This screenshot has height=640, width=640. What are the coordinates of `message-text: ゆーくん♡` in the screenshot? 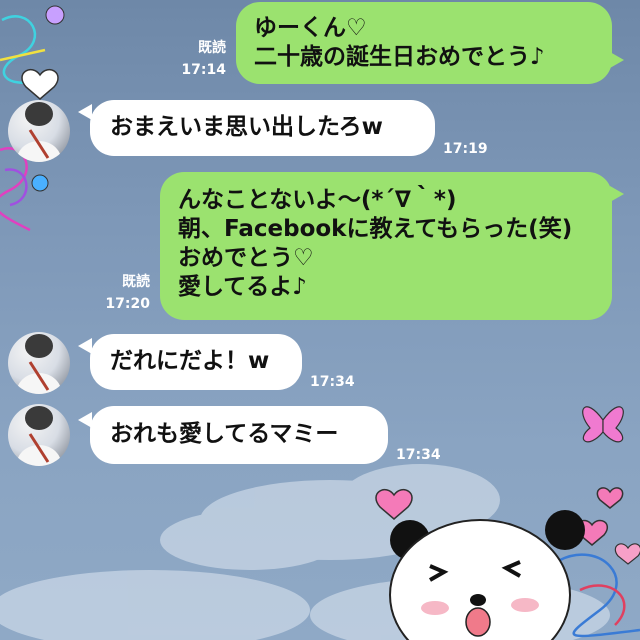 It's located at (310, 28).